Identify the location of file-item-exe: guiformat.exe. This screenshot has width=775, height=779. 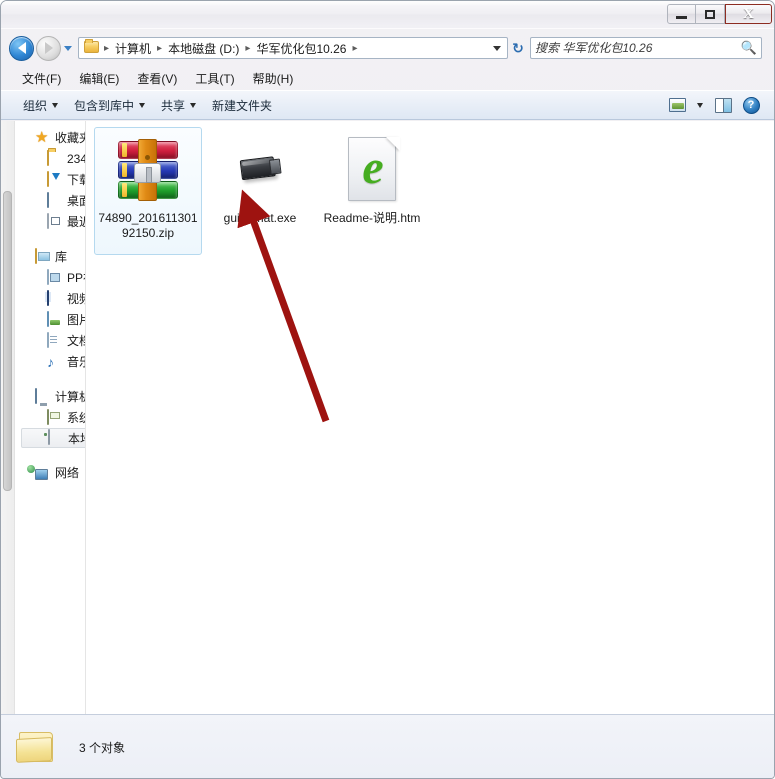
(260, 191).